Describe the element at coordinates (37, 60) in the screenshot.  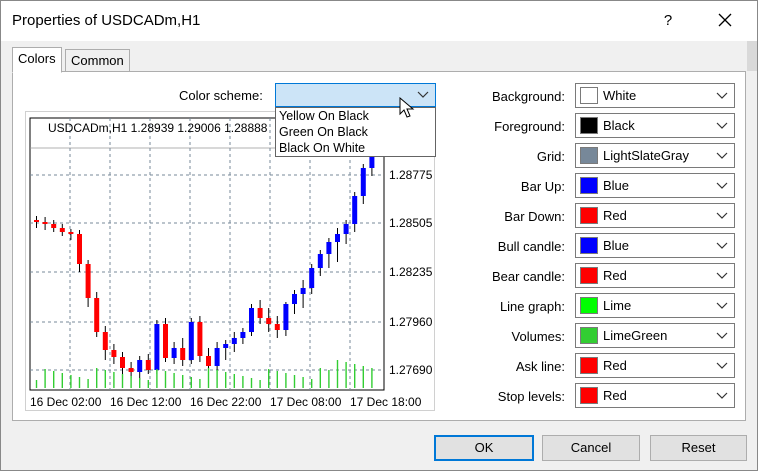
I see `tab-colors: Colors` at that location.